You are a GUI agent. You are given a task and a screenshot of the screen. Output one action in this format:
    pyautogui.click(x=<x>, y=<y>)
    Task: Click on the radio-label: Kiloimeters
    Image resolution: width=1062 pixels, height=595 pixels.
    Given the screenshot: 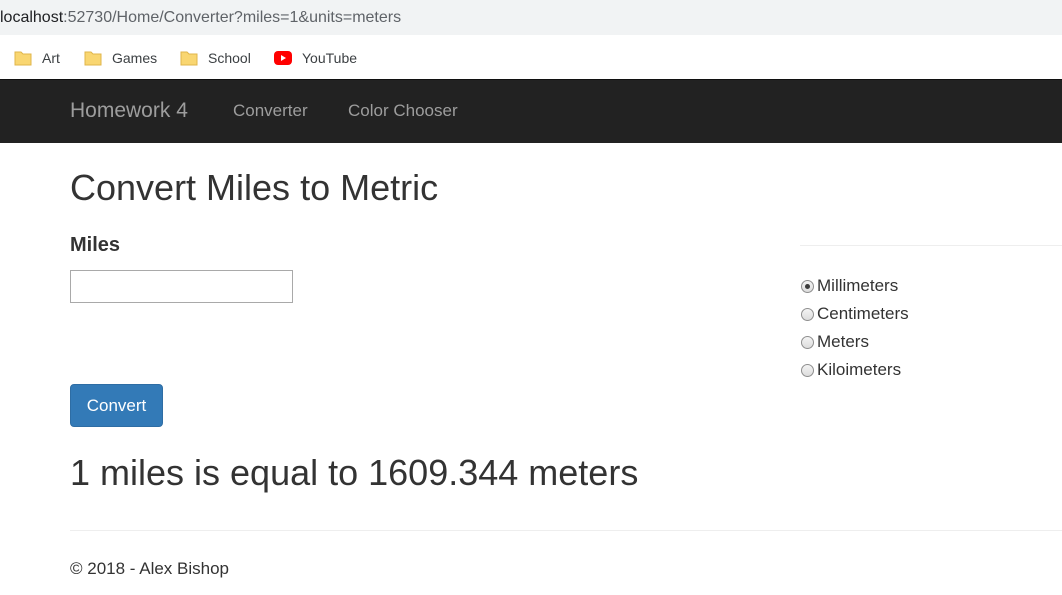 What is the action you would take?
    pyautogui.click(x=859, y=369)
    